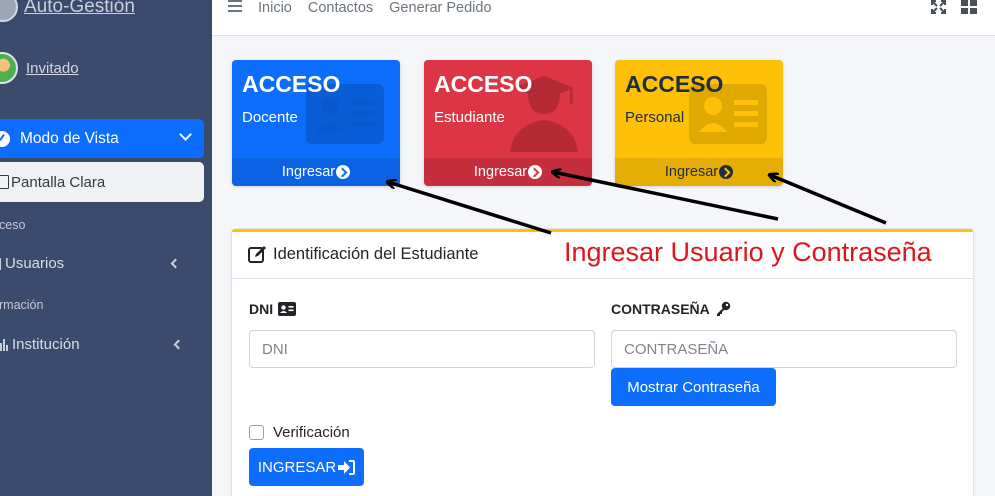  I want to click on file-icon, so click(4, 182).